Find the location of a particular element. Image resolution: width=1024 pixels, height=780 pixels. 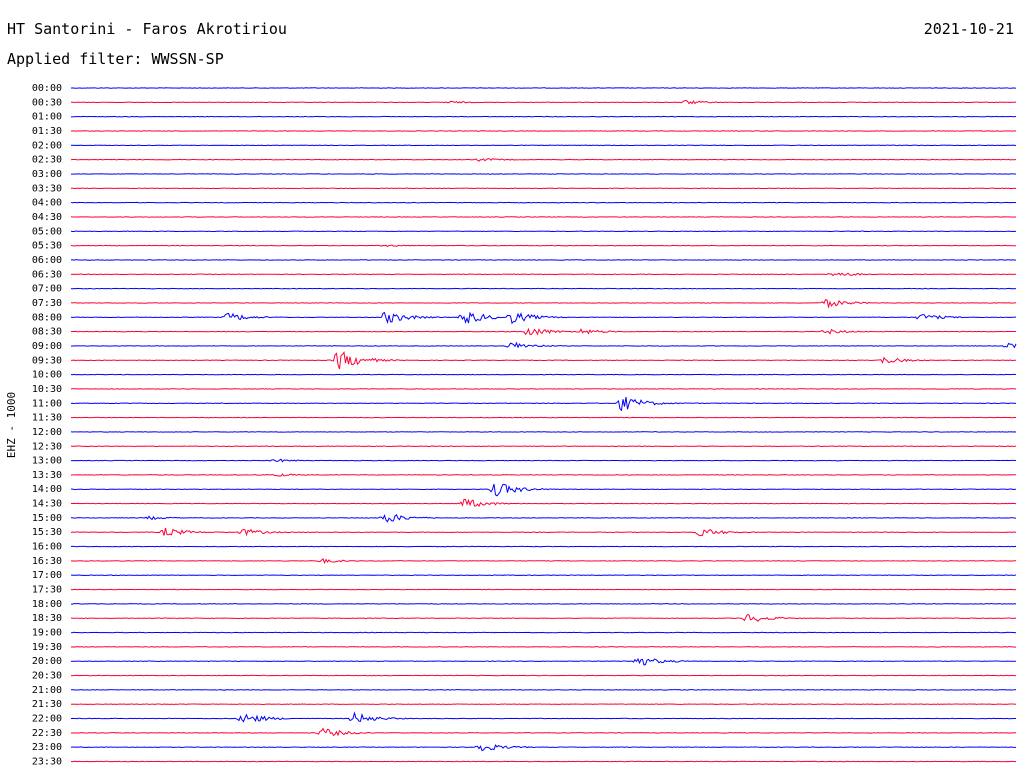

row-time-label: 02:30 is located at coordinates (47, 160).